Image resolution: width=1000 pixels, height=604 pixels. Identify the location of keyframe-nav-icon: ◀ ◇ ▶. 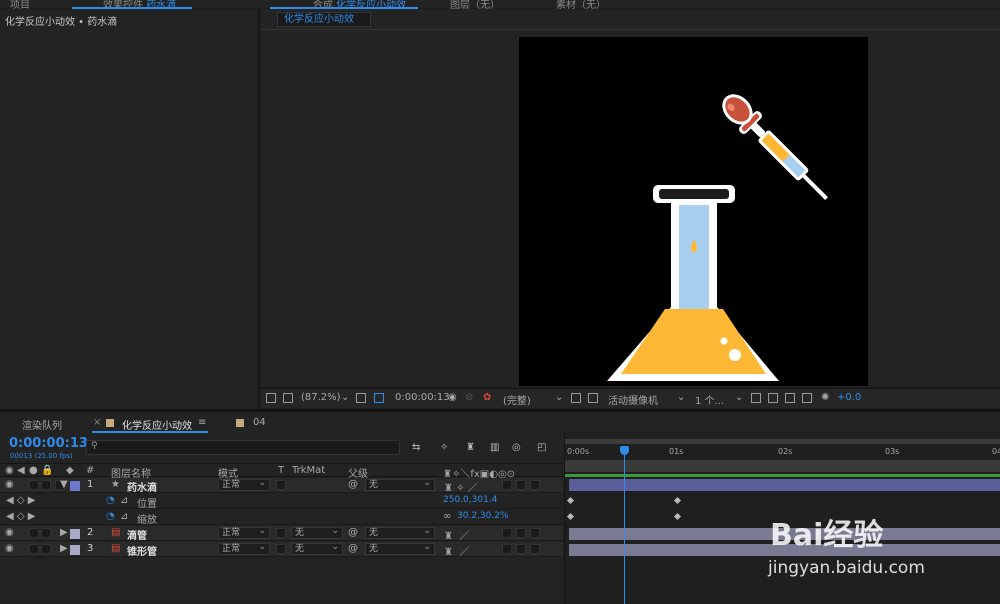
(20, 516).